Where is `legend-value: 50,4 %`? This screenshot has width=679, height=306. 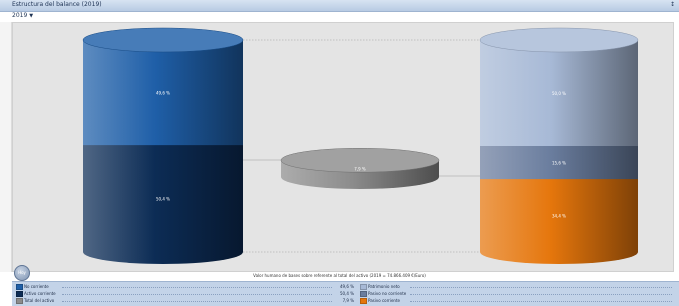 legend-value: 50,4 % is located at coordinates (347, 293).